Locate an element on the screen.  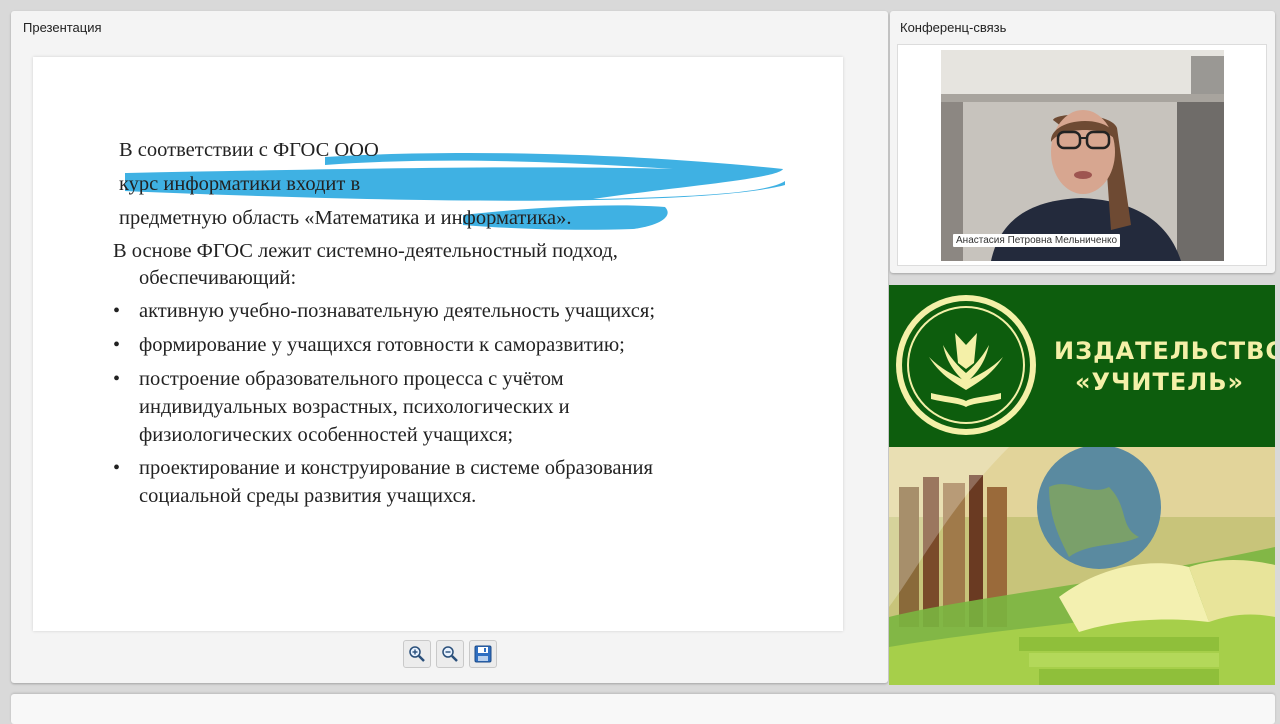
zoom-in-button is located at coordinates (417, 654).